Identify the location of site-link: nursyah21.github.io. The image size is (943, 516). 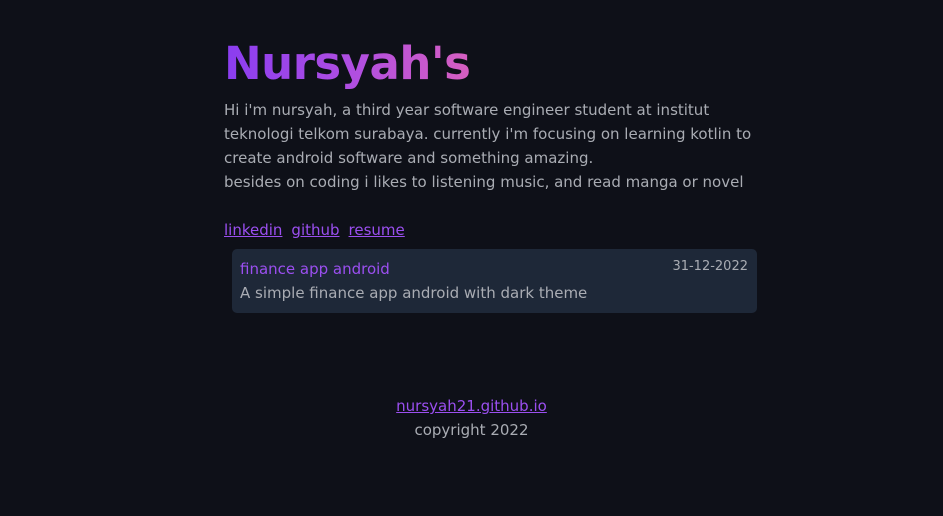
(471, 406).